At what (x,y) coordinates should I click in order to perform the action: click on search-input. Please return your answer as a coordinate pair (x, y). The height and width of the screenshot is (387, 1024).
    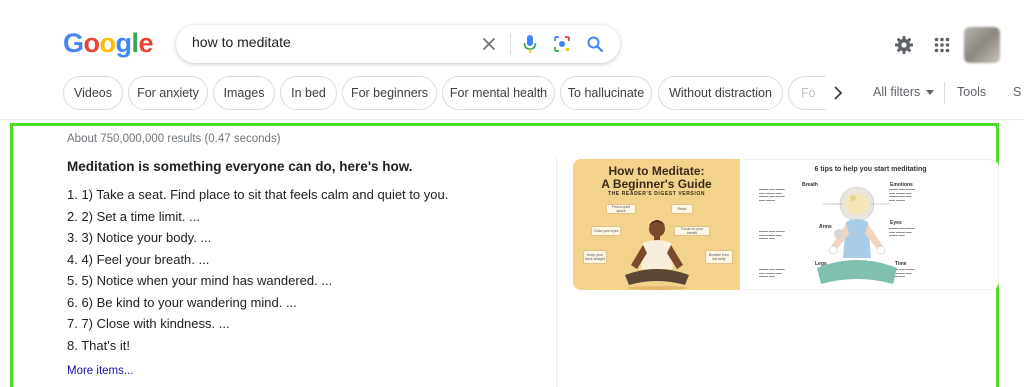
    Looking at the image, I should click on (332, 42).